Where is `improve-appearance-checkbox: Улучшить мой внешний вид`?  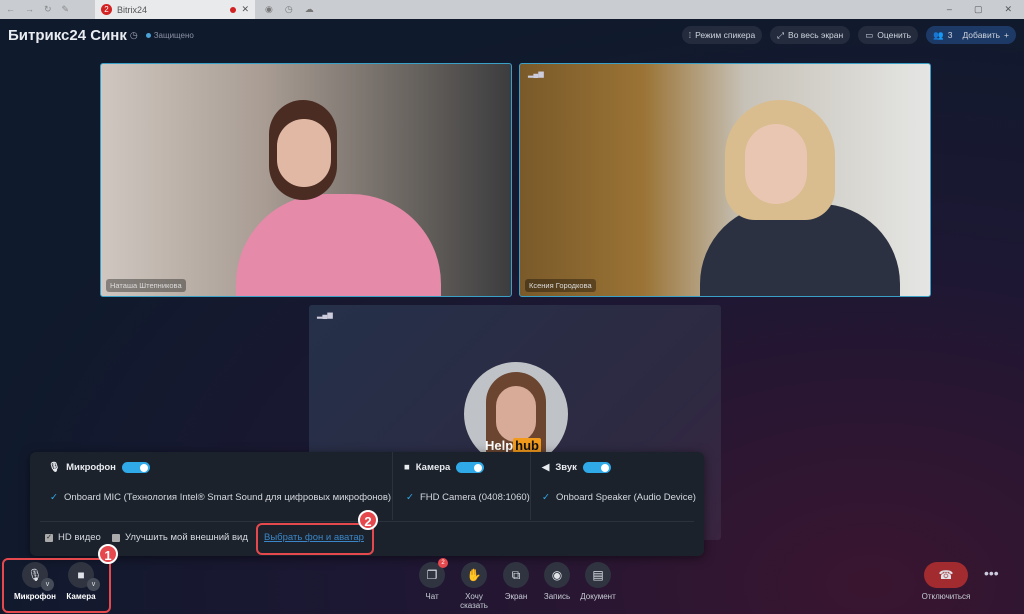 improve-appearance-checkbox: Улучшить мой внешний вид is located at coordinates (180, 537).